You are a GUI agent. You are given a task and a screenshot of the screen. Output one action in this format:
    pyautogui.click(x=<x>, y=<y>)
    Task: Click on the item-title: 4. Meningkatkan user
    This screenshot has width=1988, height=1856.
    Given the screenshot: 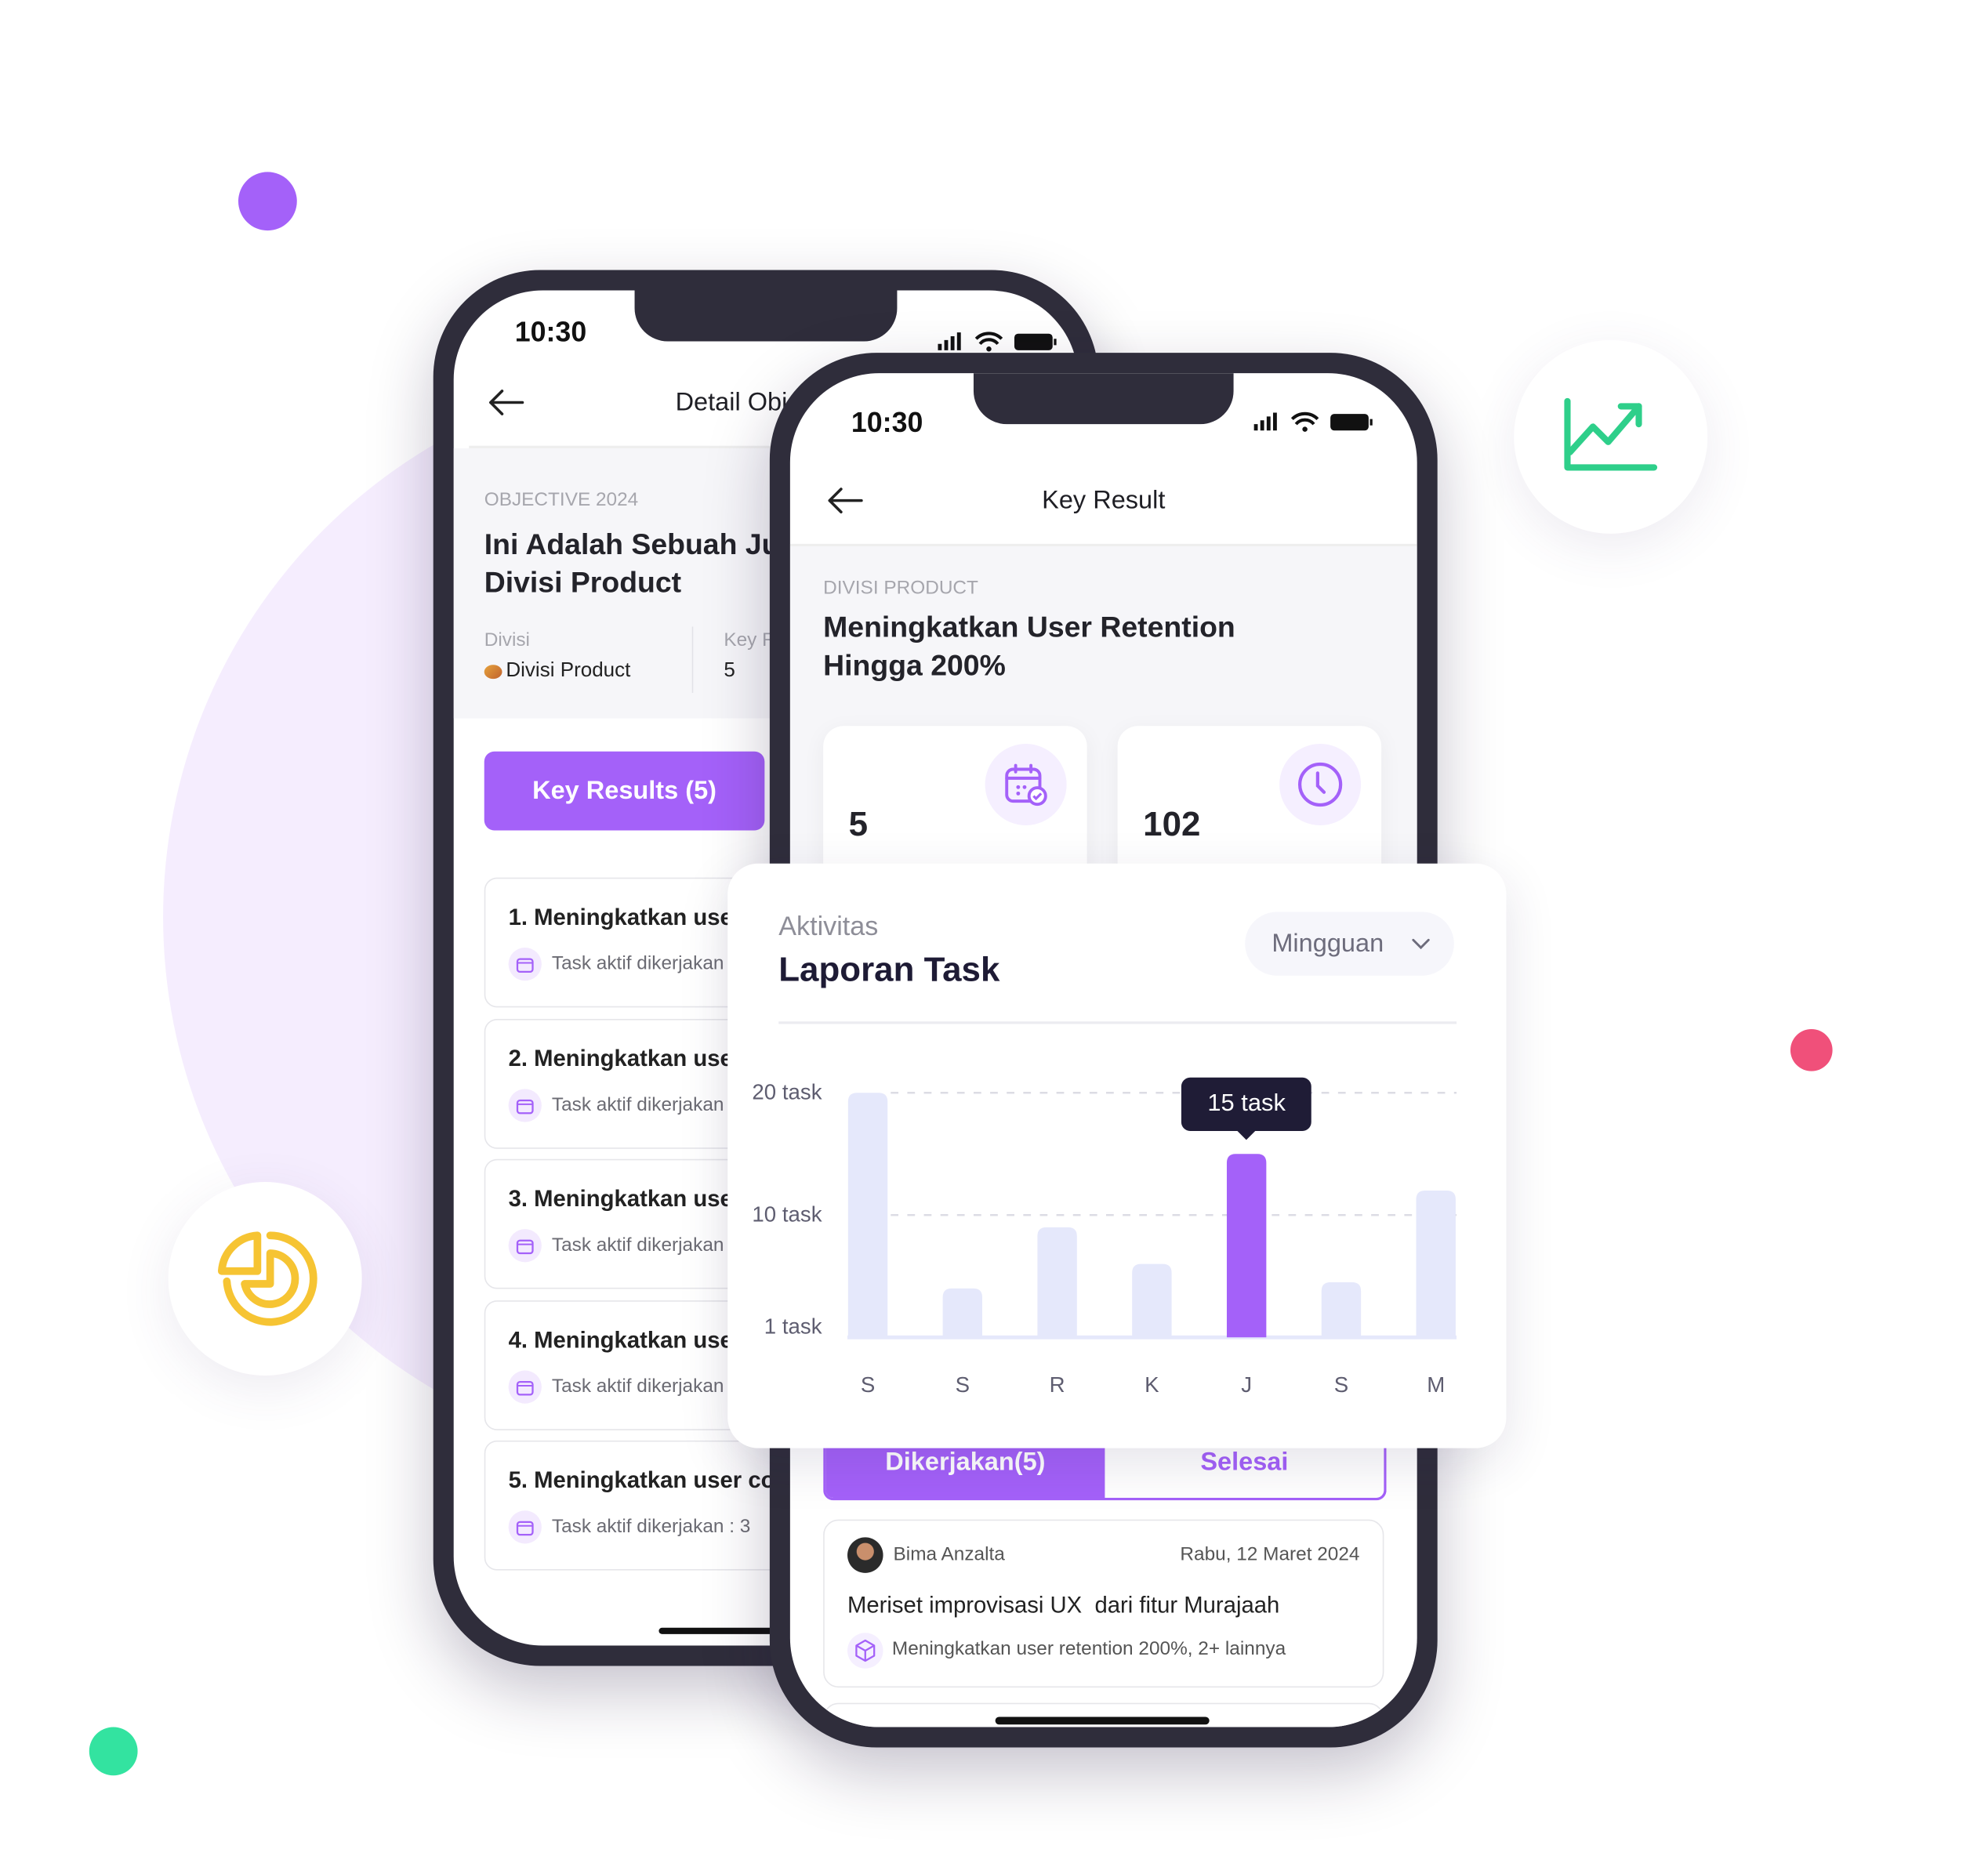 What is the action you would take?
    pyautogui.click(x=625, y=1340)
    